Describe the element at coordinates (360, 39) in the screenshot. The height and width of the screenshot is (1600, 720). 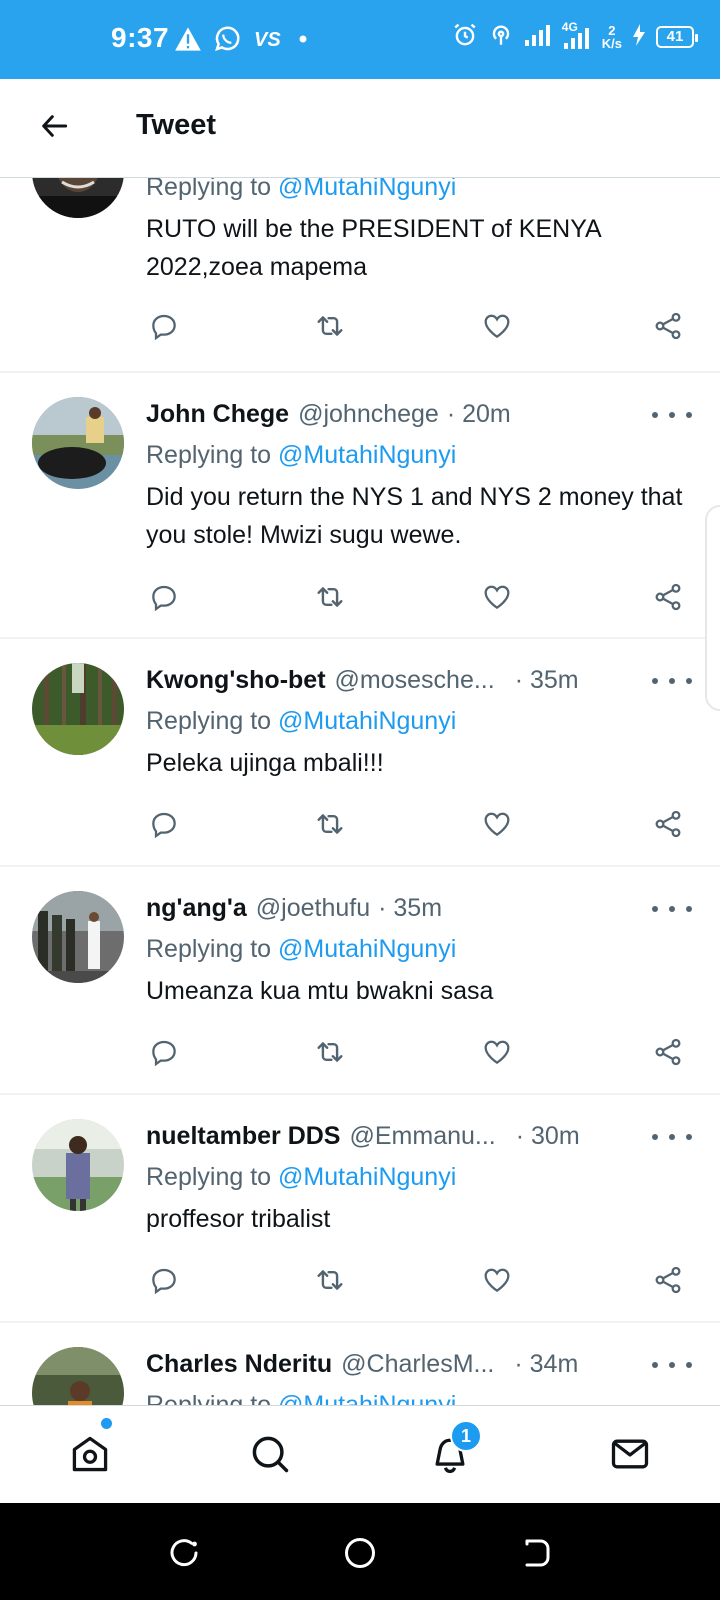
I see `status-bar: 9:37 VS 4G 2 K/s 41` at that location.